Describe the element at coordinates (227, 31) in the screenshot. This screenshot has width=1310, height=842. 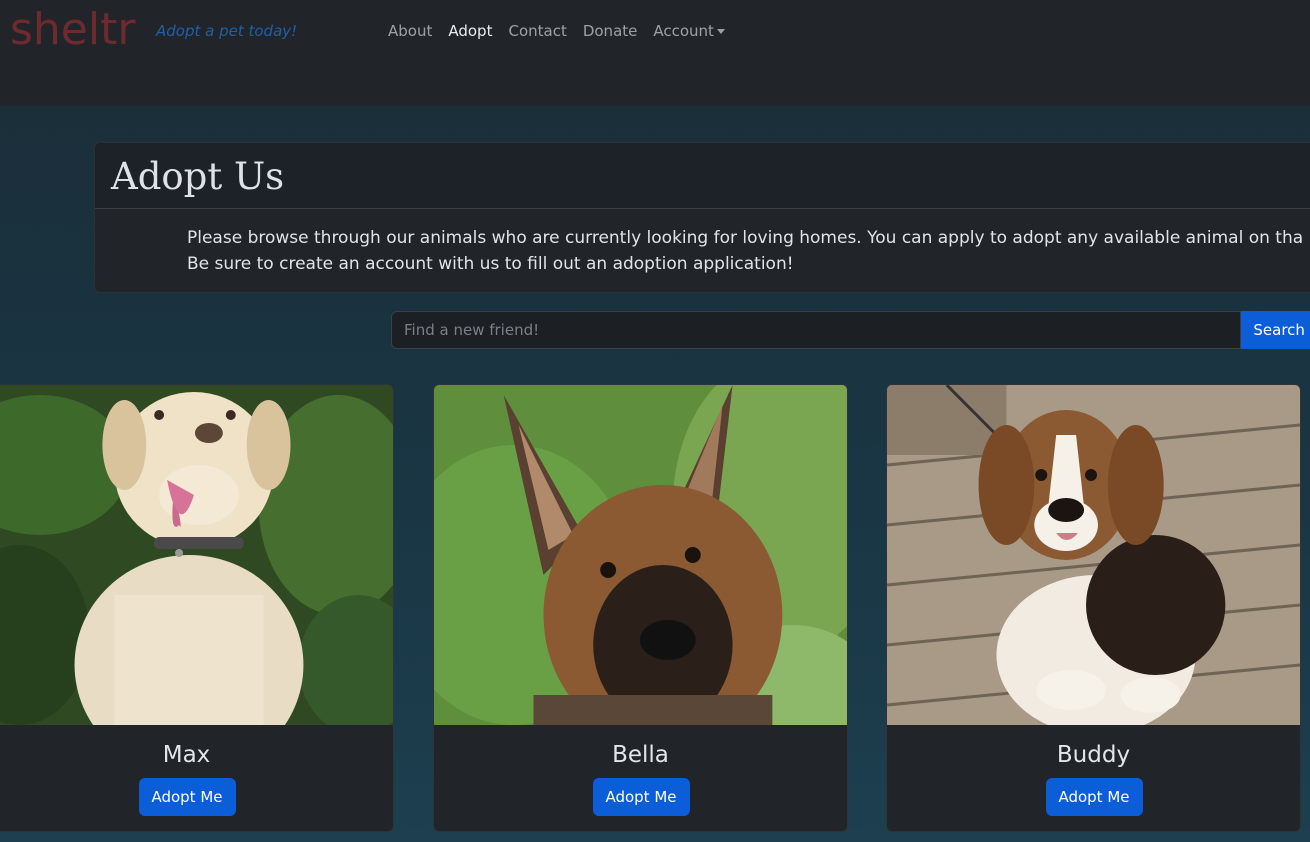
I see `brand-tagline: Adopt a pet today!` at that location.